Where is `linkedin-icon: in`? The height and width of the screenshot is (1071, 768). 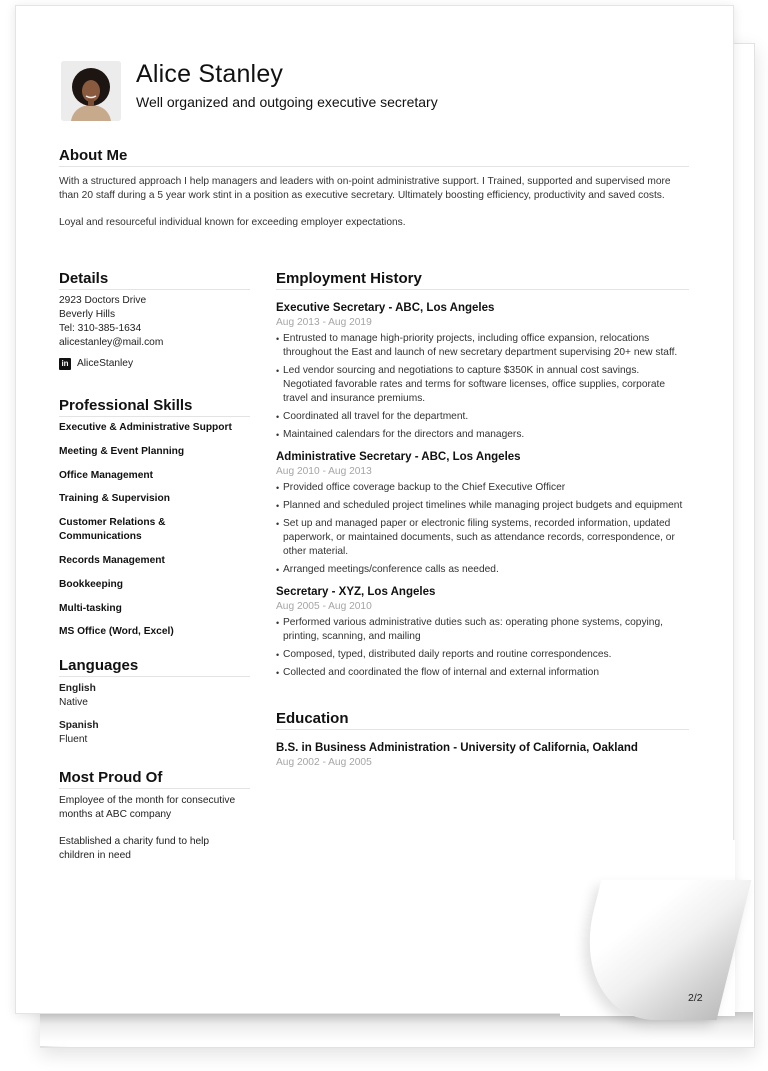
linkedin-icon: in is located at coordinates (65, 364).